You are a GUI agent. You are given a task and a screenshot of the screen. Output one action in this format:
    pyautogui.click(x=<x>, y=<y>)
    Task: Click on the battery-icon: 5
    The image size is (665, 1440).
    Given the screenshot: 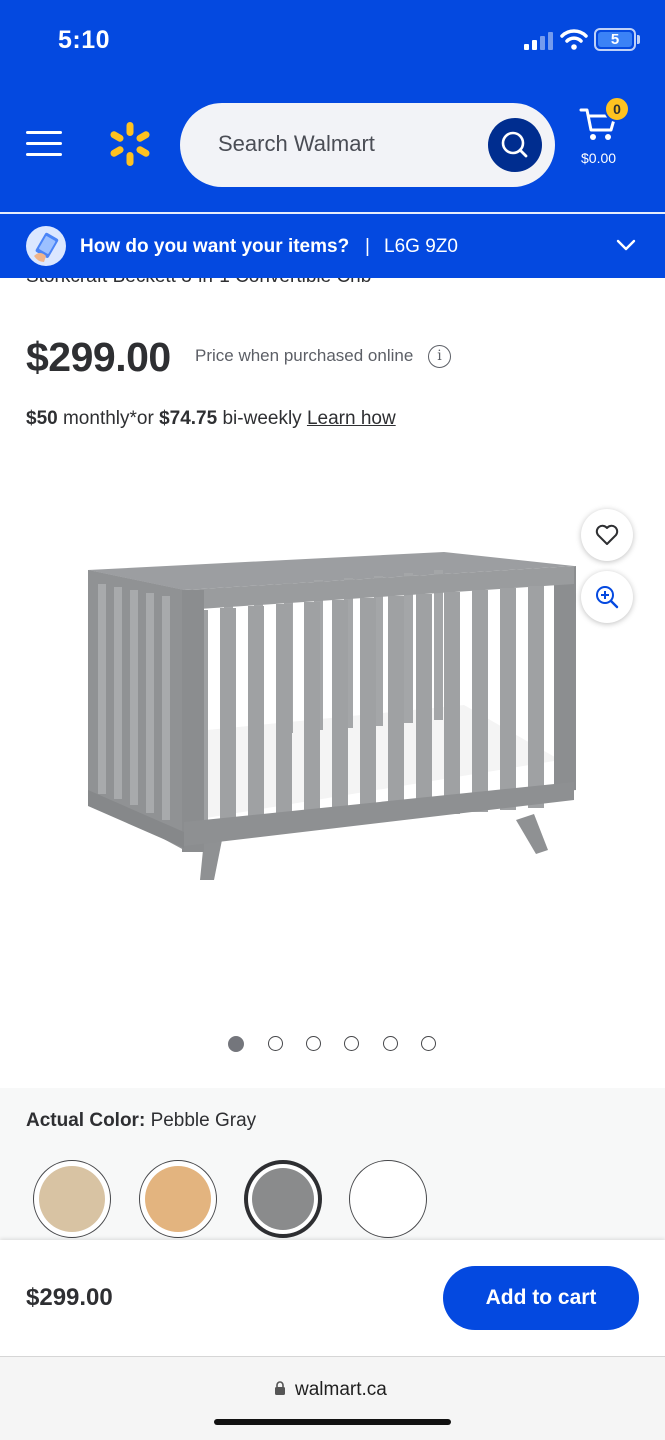 What is the action you would take?
    pyautogui.click(x=615, y=39)
    